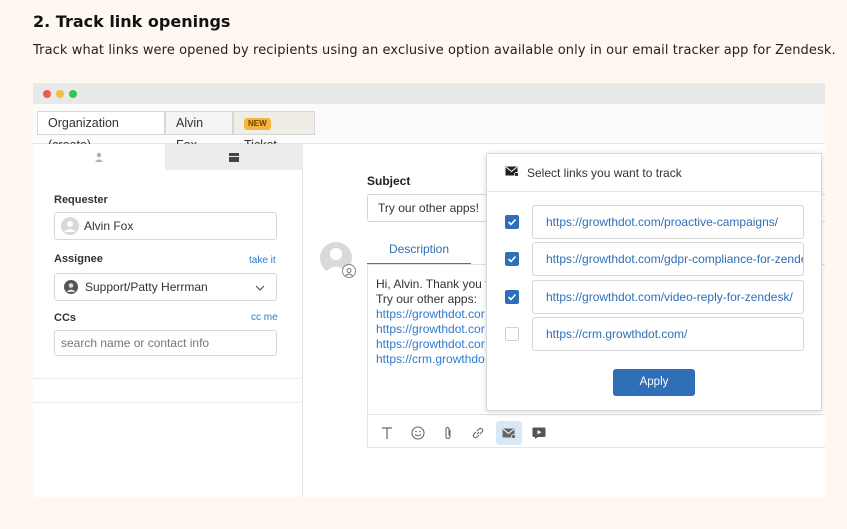  What do you see at coordinates (448, 433) in the screenshot?
I see `attachment-icon` at bounding box center [448, 433].